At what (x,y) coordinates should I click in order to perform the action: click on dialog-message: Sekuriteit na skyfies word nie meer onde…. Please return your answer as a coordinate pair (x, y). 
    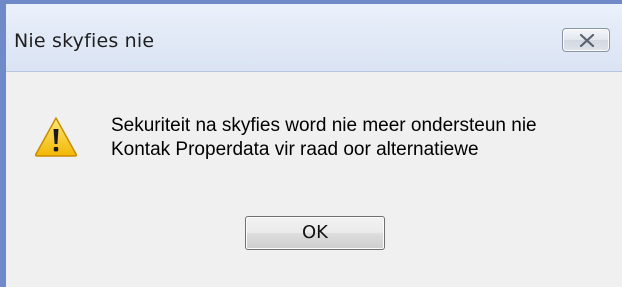
    Looking at the image, I should click on (324, 138).